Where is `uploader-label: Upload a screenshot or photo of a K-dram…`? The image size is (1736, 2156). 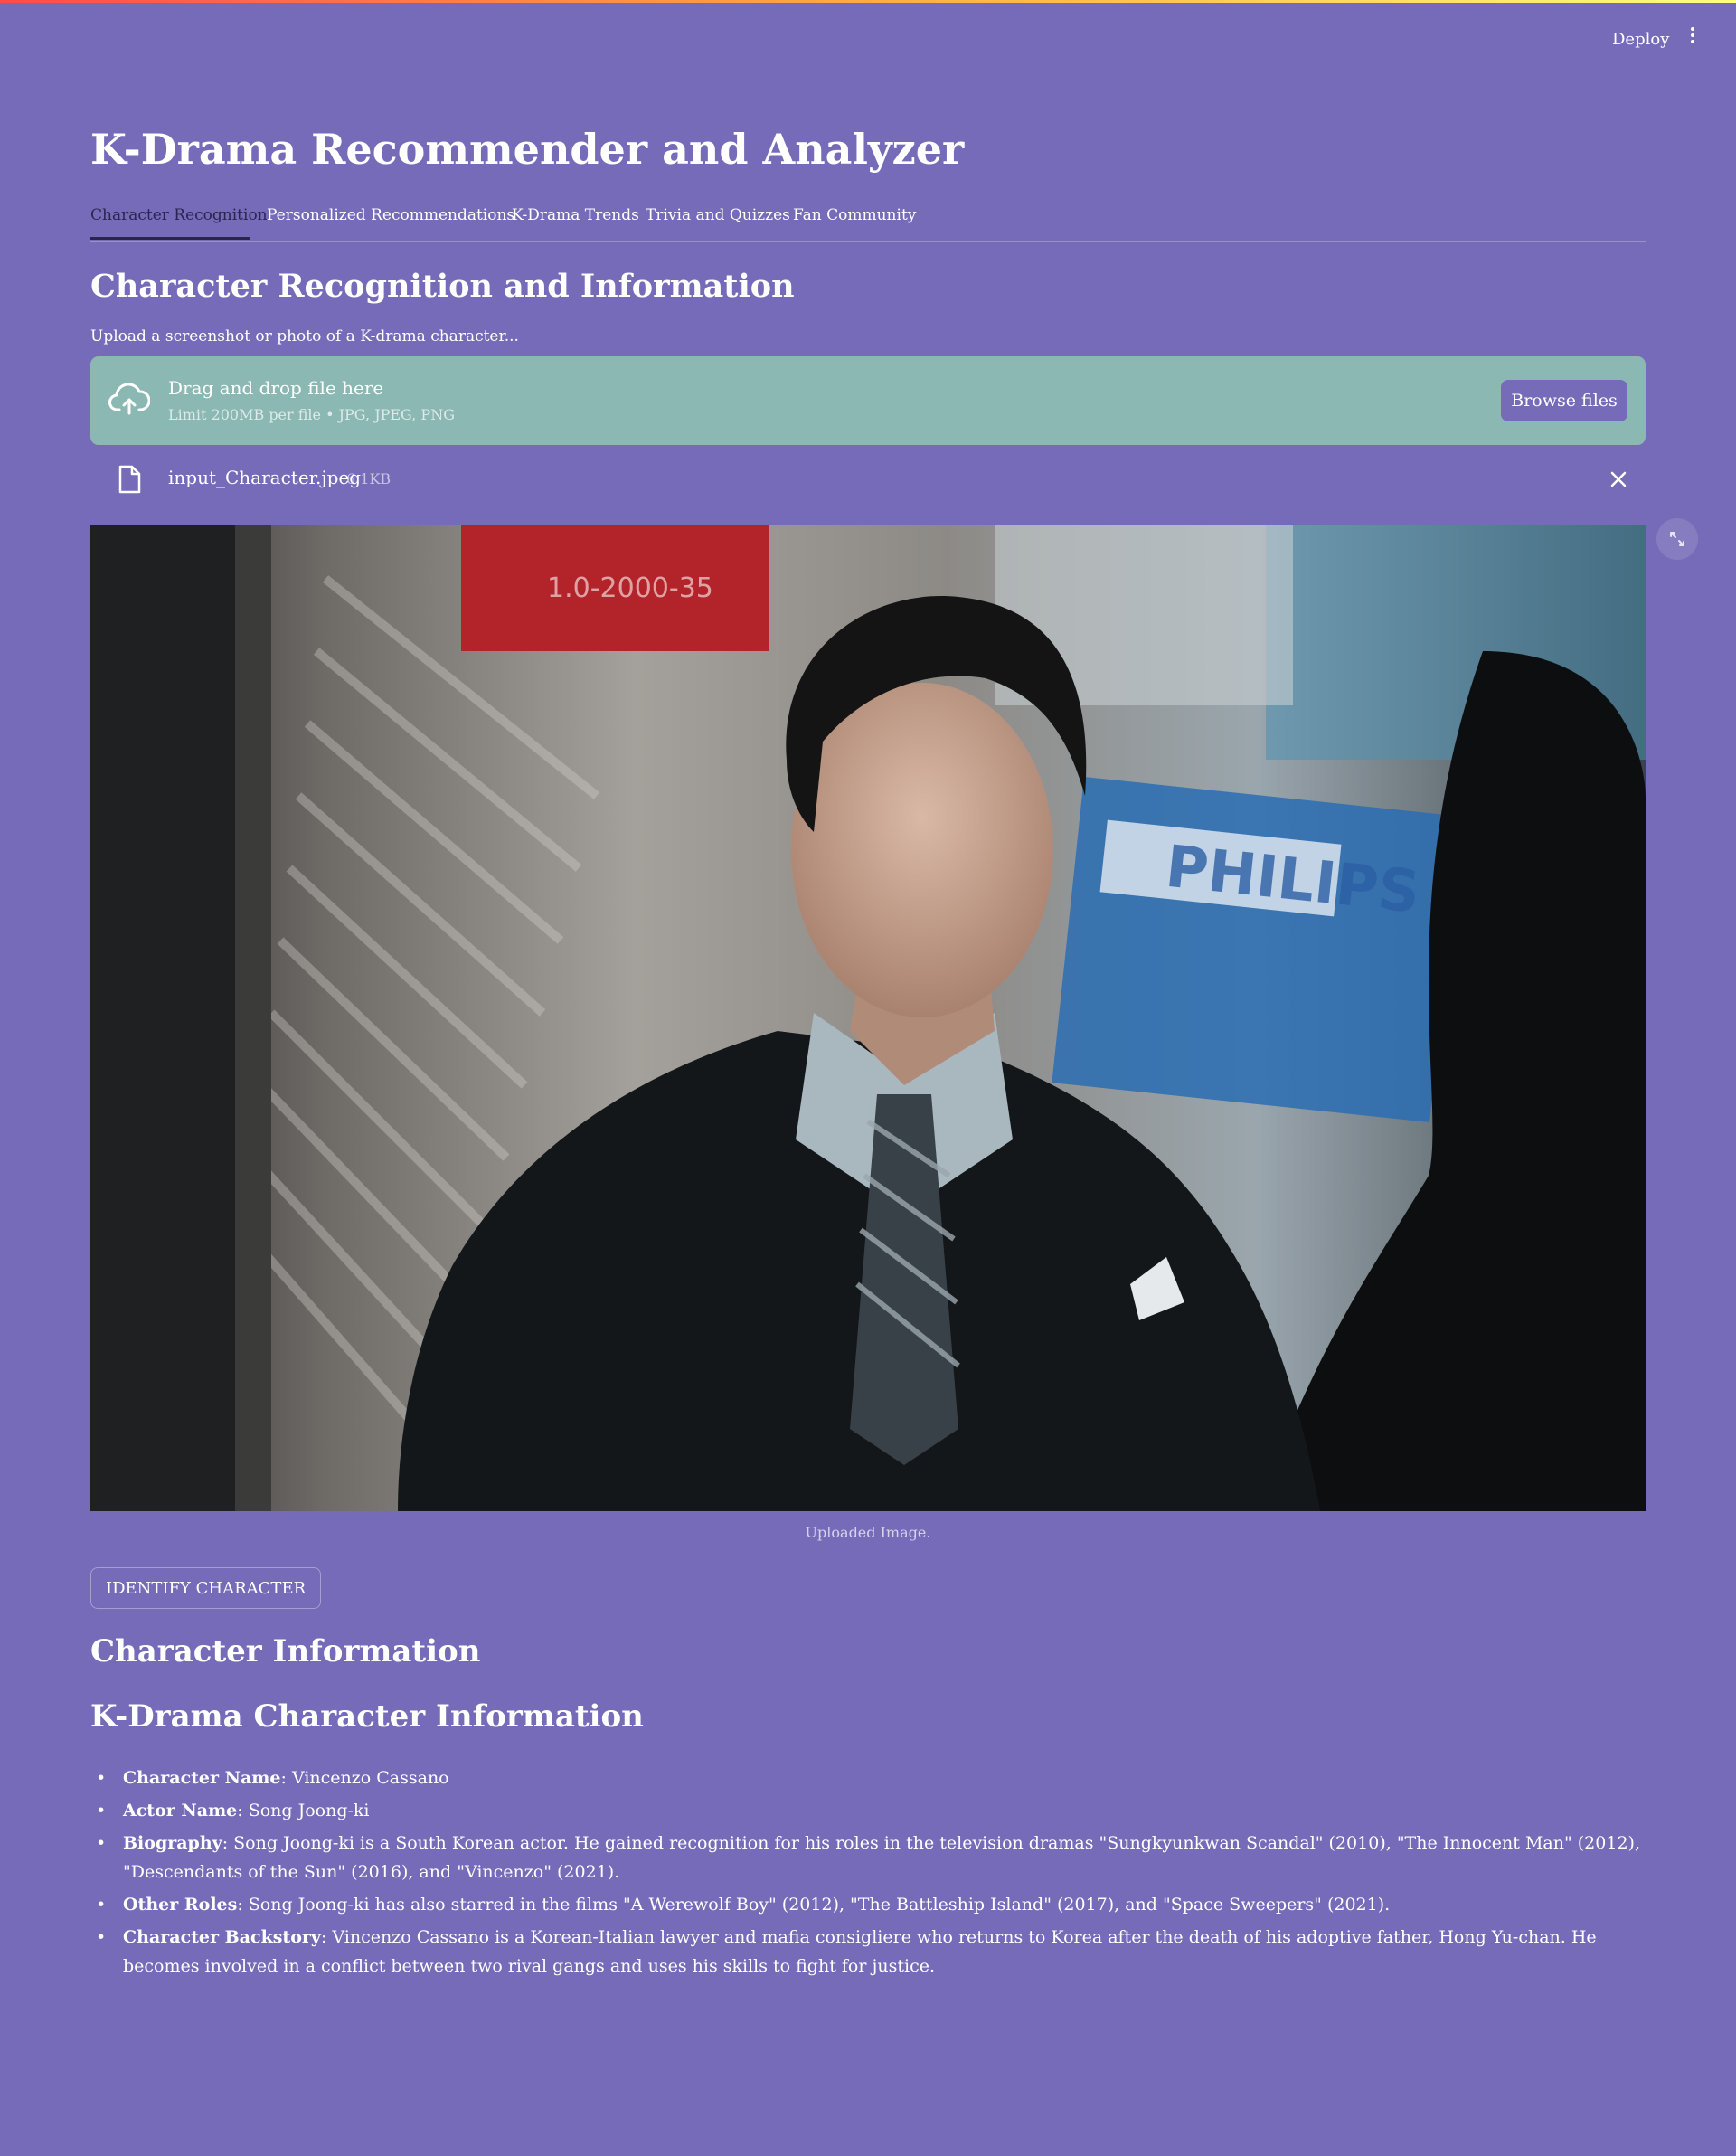
uploader-label: Upload a screenshot or photo of a K-dram… is located at coordinates (305, 336).